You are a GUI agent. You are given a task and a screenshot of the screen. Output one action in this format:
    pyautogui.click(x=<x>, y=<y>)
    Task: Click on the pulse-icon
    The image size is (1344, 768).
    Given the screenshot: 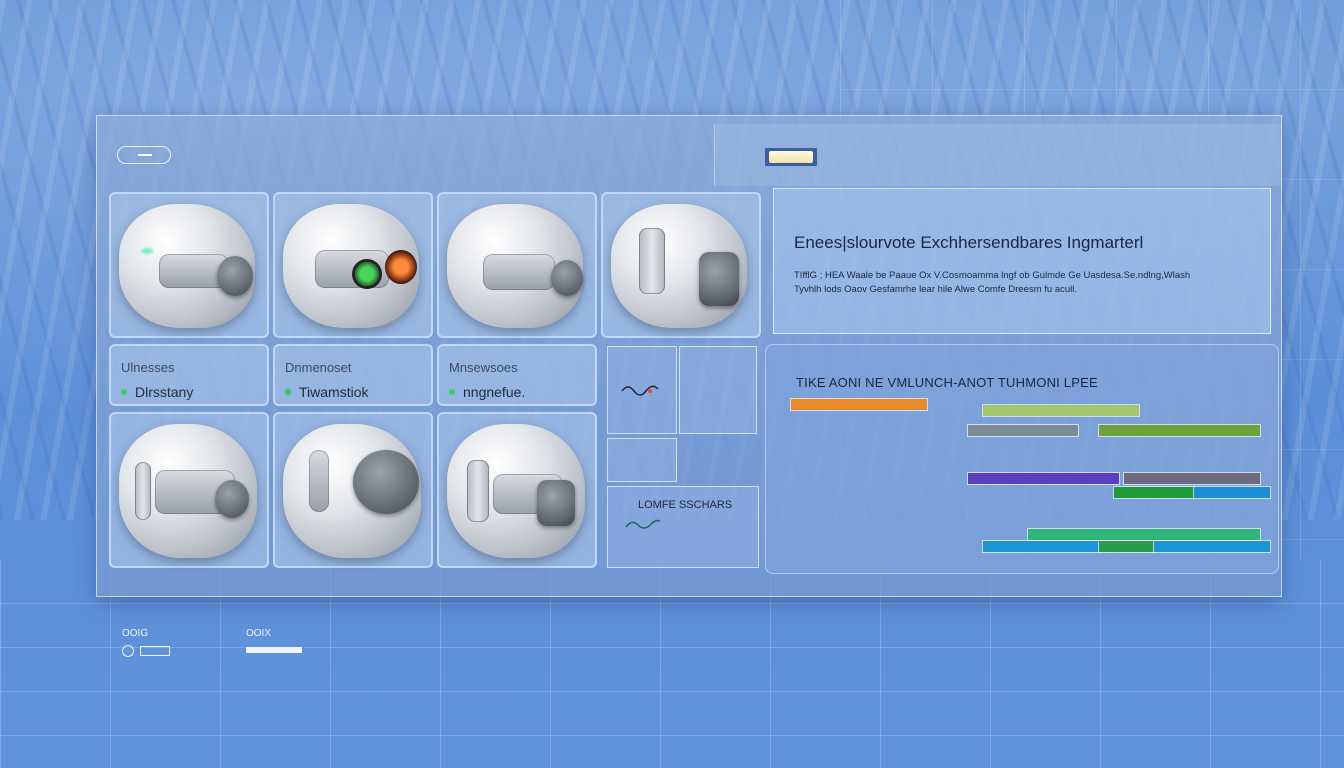 What is the action you would take?
    pyautogui.click(x=640, y=390)
    